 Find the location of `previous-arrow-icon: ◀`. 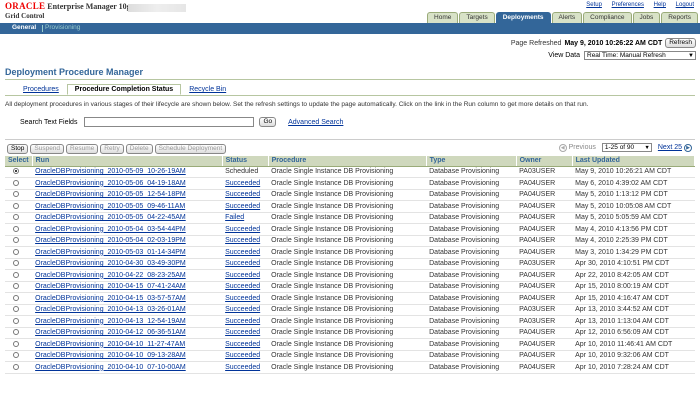

previous-arrow-icon: ◀ is located at coordinates (562, 147).